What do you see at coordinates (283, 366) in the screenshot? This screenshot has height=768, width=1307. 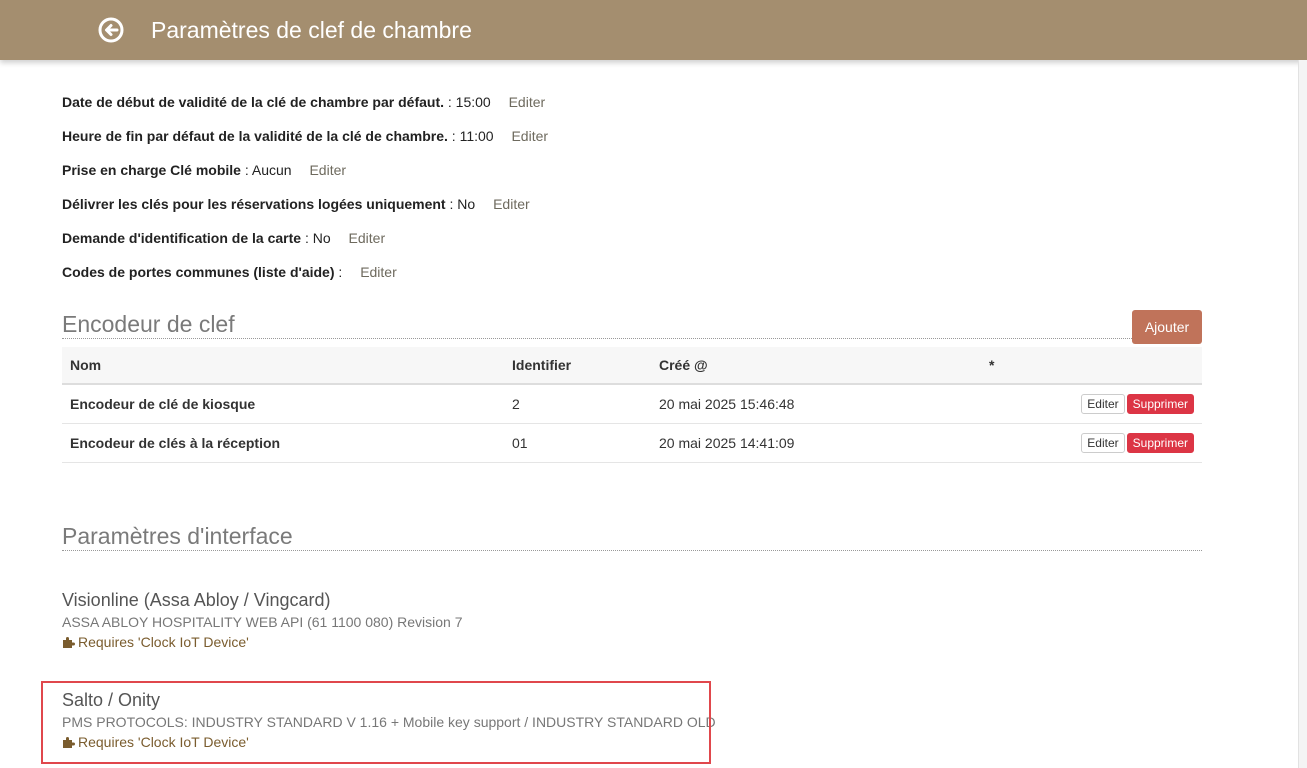 I see `column-header-name: Nom` at bounding box center [283, 366].